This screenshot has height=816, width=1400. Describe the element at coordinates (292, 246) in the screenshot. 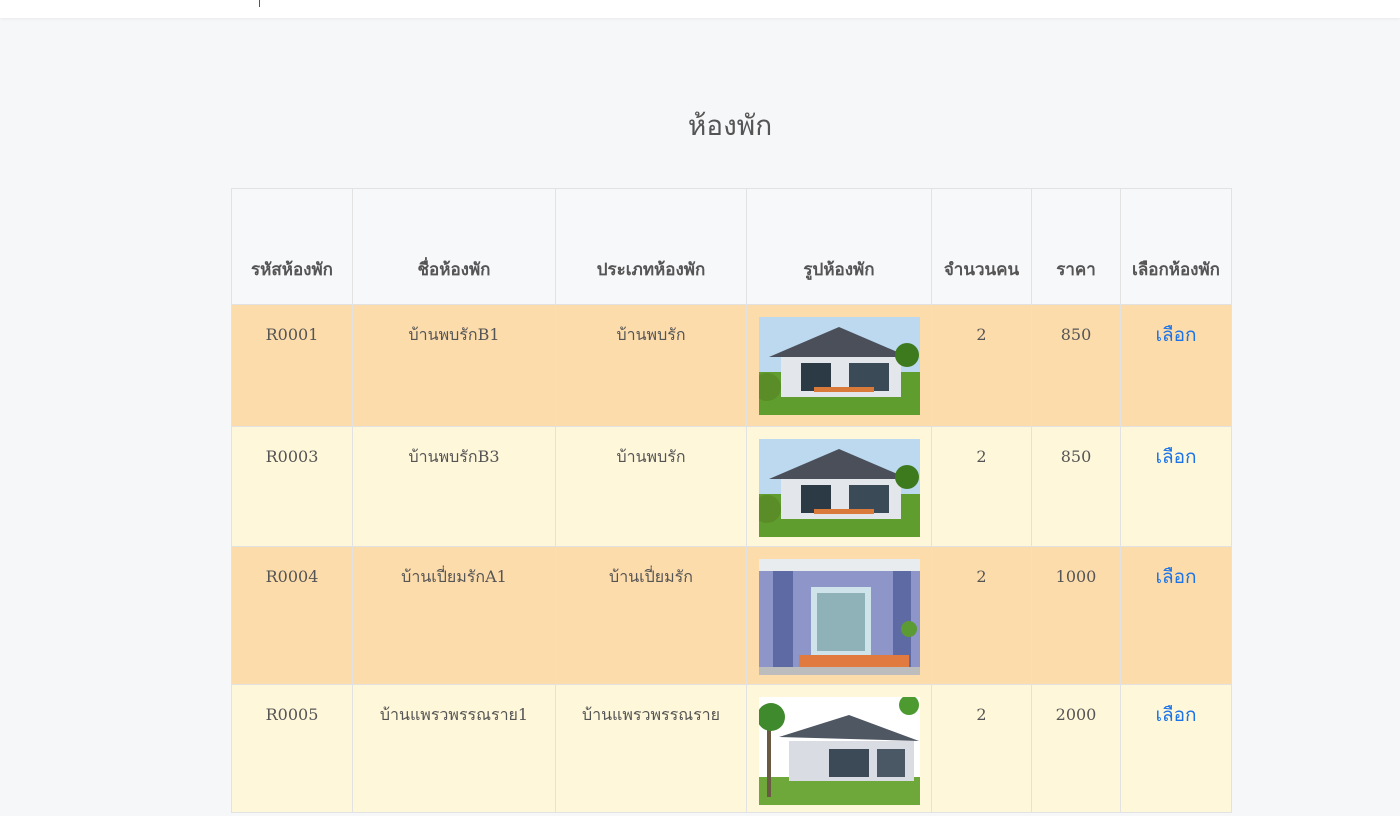

I see `header-room-code: รหัสห้องพัก` at that location.